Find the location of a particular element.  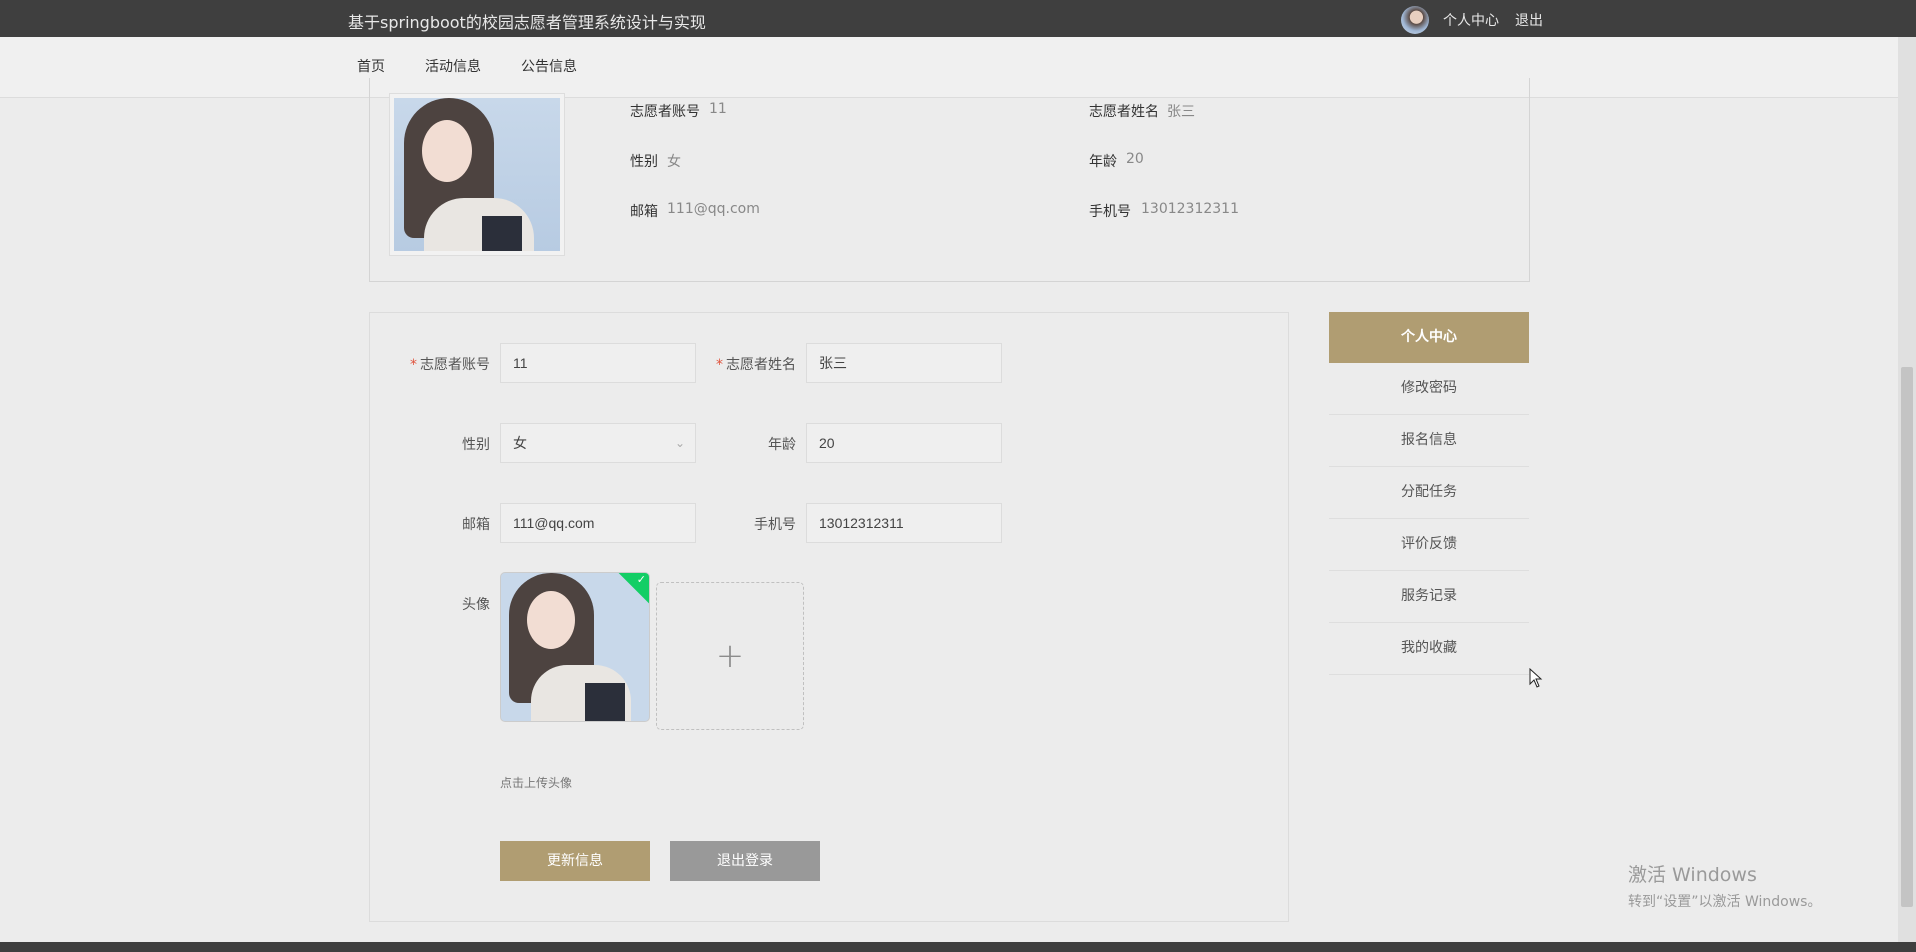

user-avatar is located at coordinates (1415, 20).